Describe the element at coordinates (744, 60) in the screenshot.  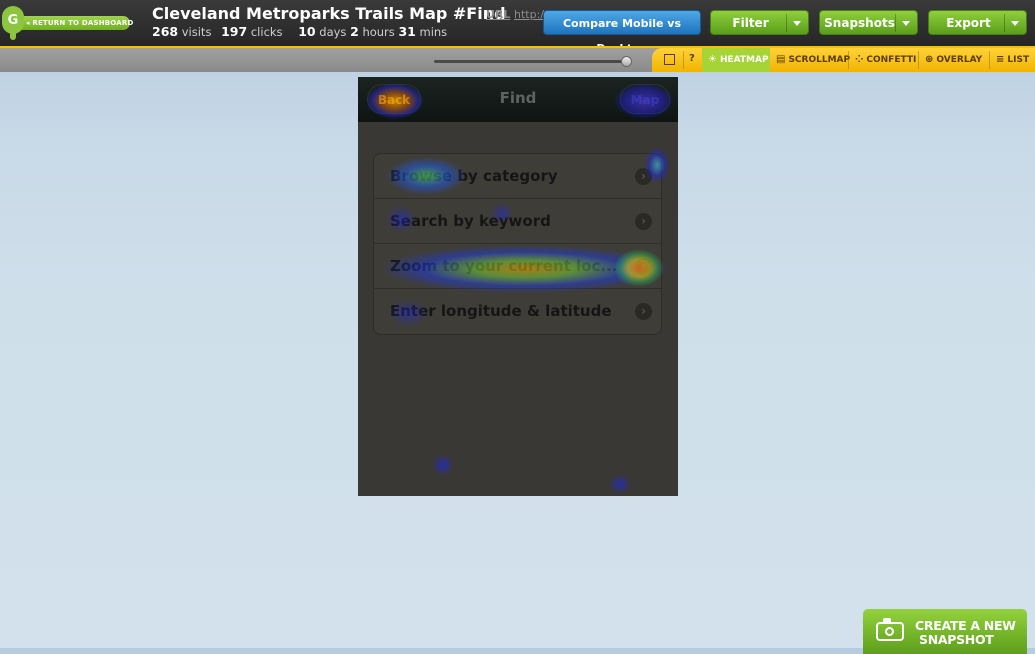
I see `tool-heatmap-label: HEATMAP` at that location.